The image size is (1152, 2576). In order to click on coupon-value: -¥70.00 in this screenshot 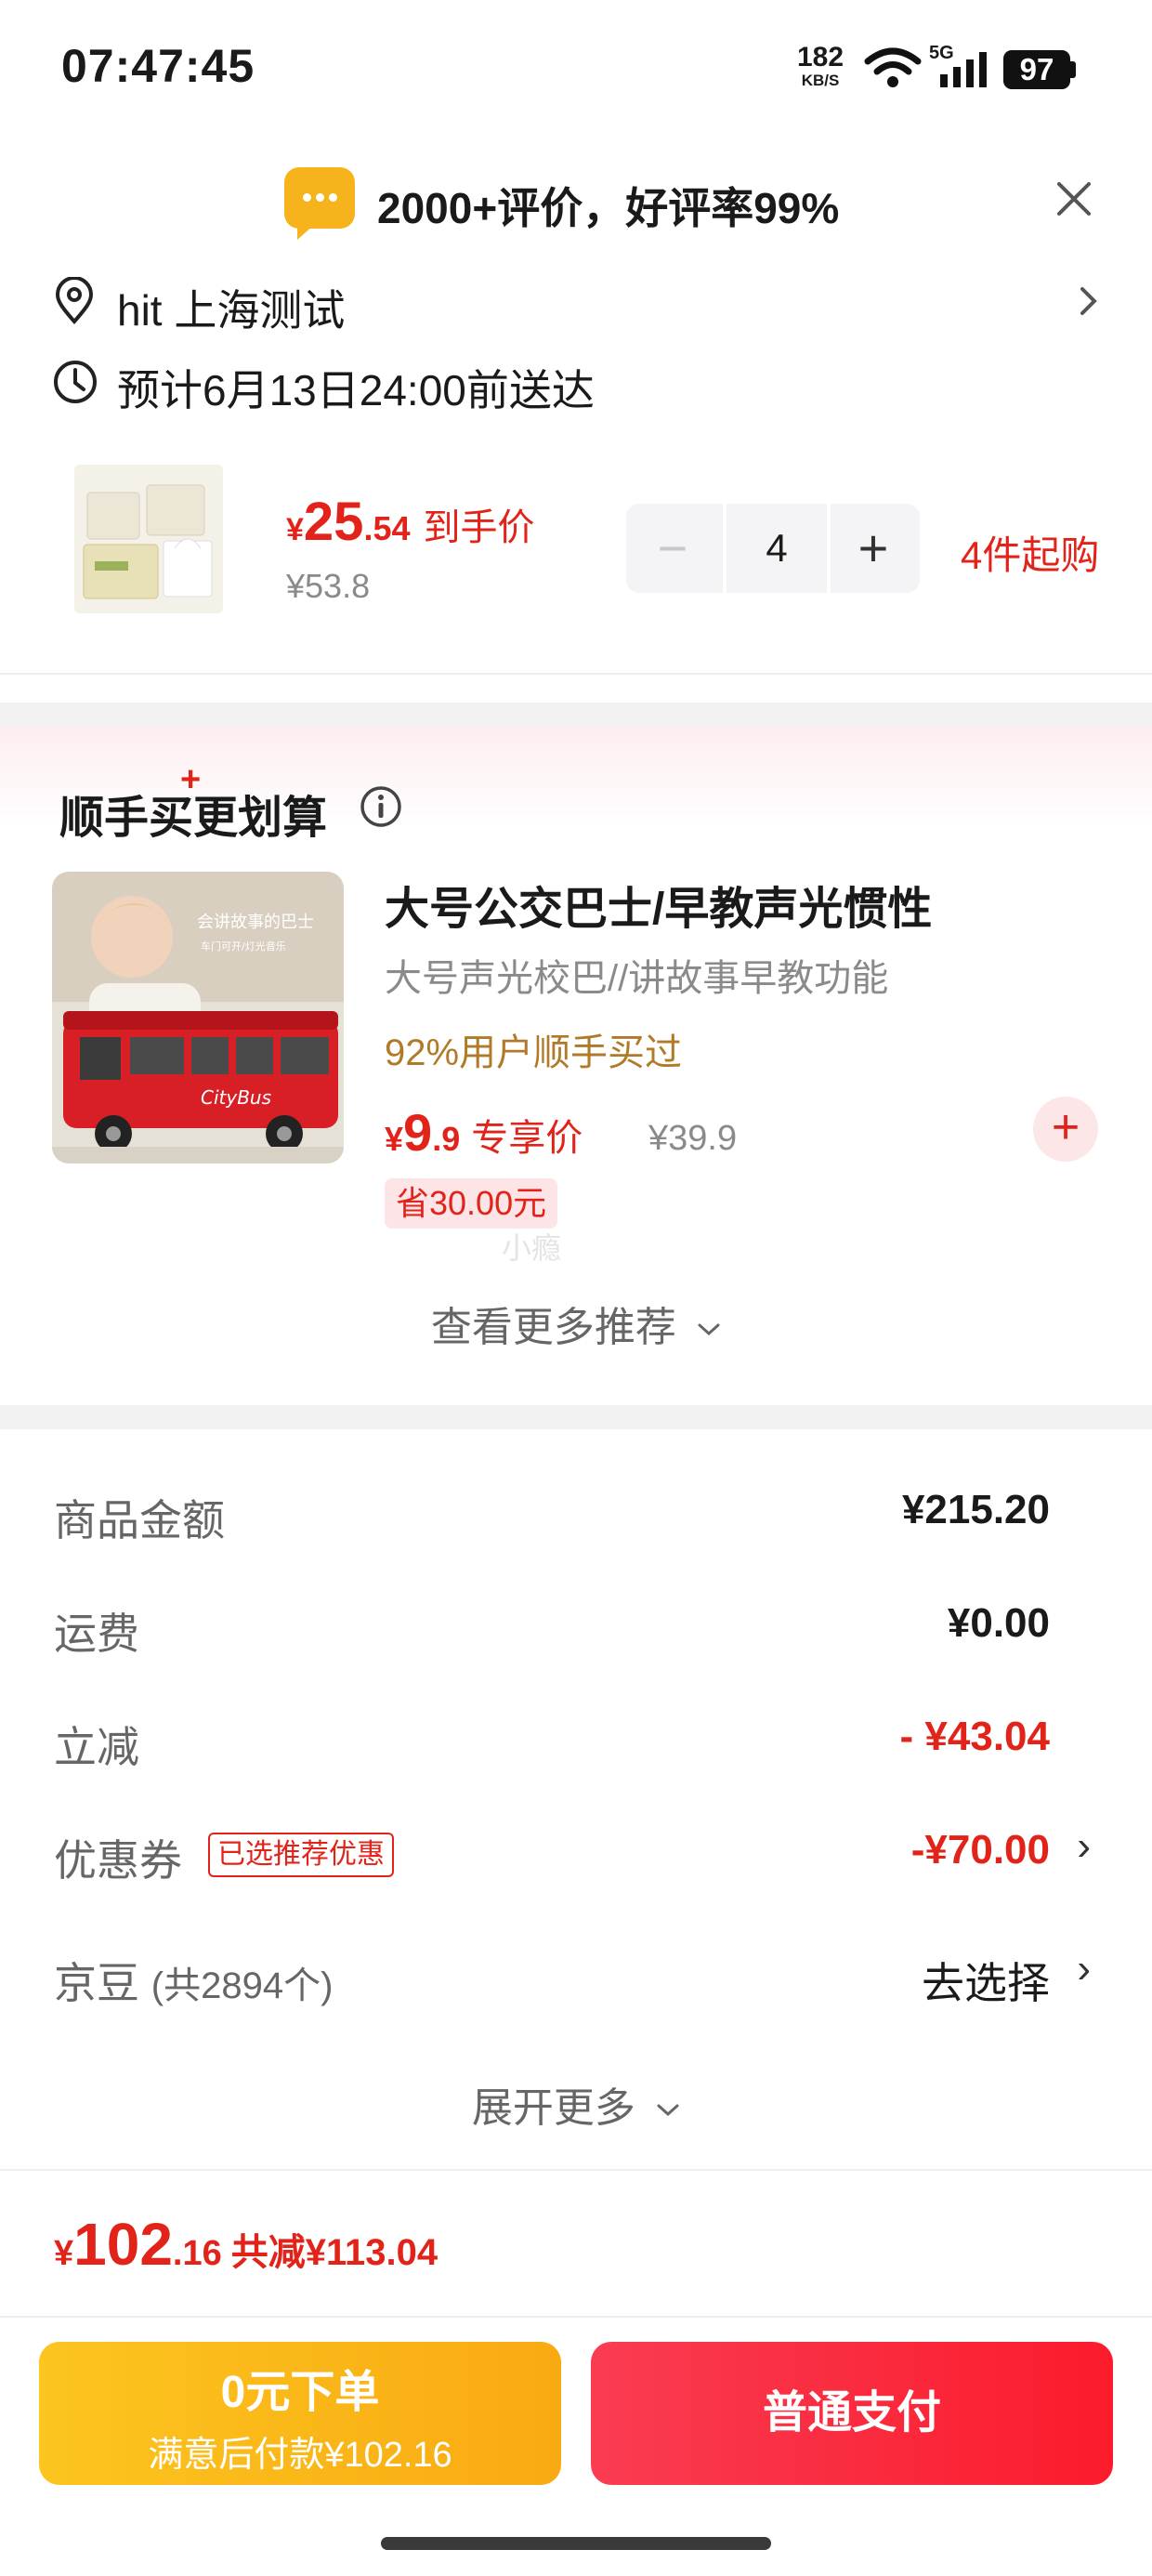, I will do `click(980, 1850)`.